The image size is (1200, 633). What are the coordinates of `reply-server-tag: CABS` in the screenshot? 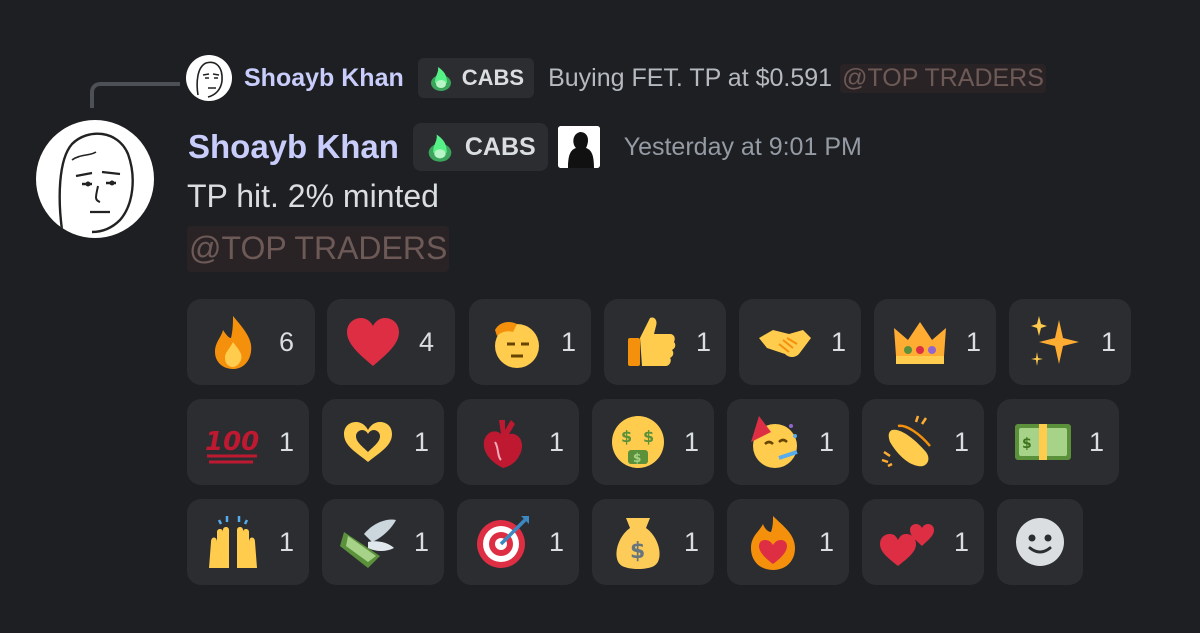 It's located at (476, 78).